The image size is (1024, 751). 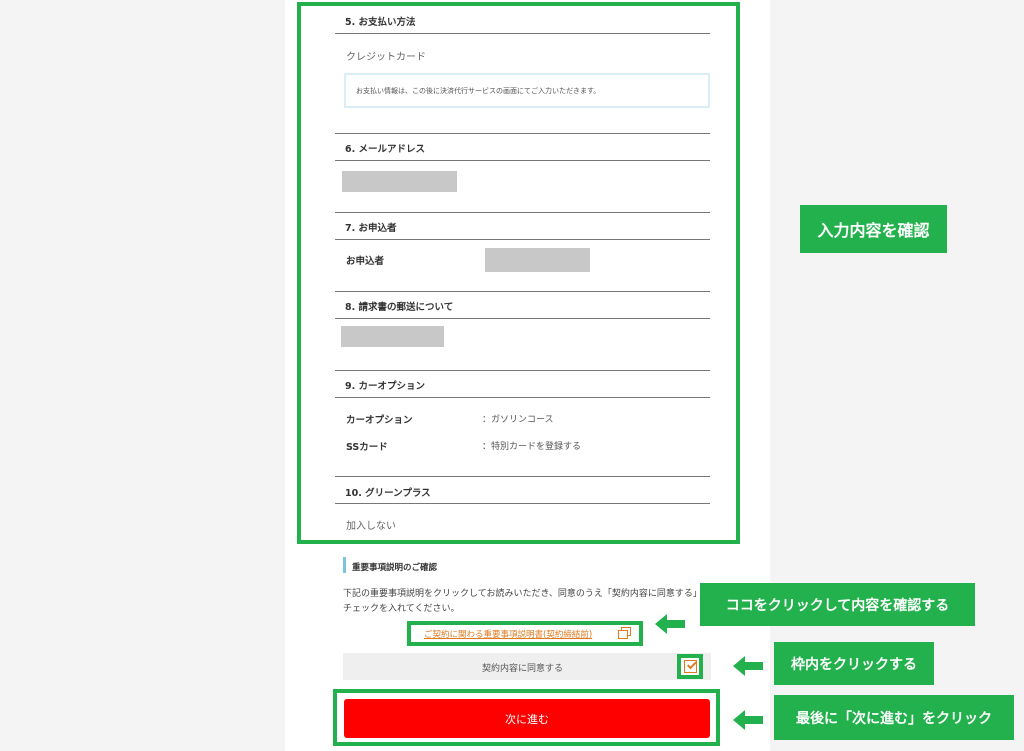 What do you see at coordinates (380, 22) in the screenshot?
I see `section-title-payment: 5. お支払い方法` at bounding box center [380, 22].